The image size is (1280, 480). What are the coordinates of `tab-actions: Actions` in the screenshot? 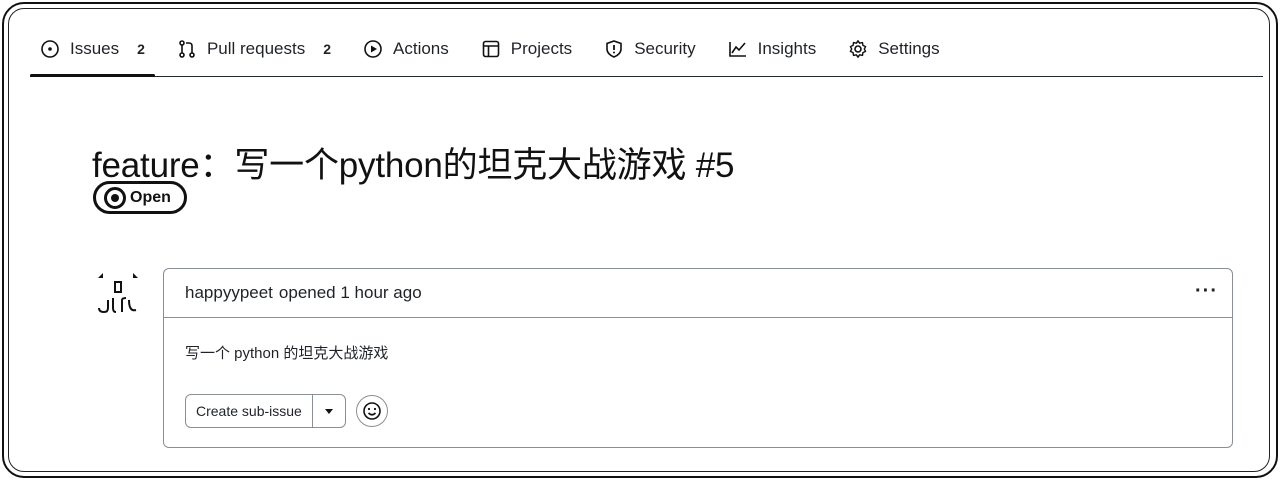 It's located at (406, 49).